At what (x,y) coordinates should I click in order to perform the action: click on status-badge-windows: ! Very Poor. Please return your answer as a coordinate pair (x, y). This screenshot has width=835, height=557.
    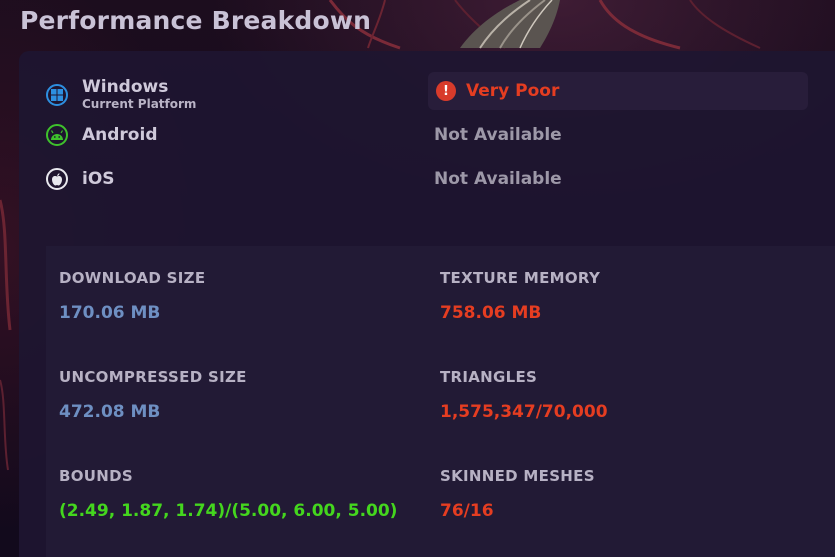
    Looking at the image, I should click on (618, 91).